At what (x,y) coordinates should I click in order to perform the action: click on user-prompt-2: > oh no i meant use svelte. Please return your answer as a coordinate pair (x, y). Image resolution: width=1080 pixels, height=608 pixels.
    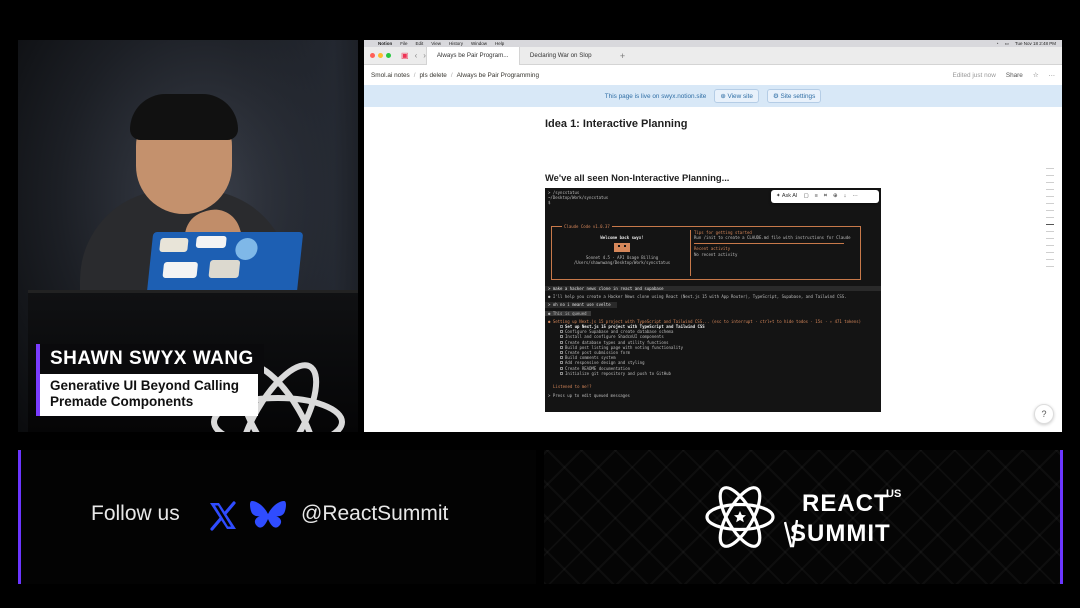
    Looking at the image, I should click on (581, 305).